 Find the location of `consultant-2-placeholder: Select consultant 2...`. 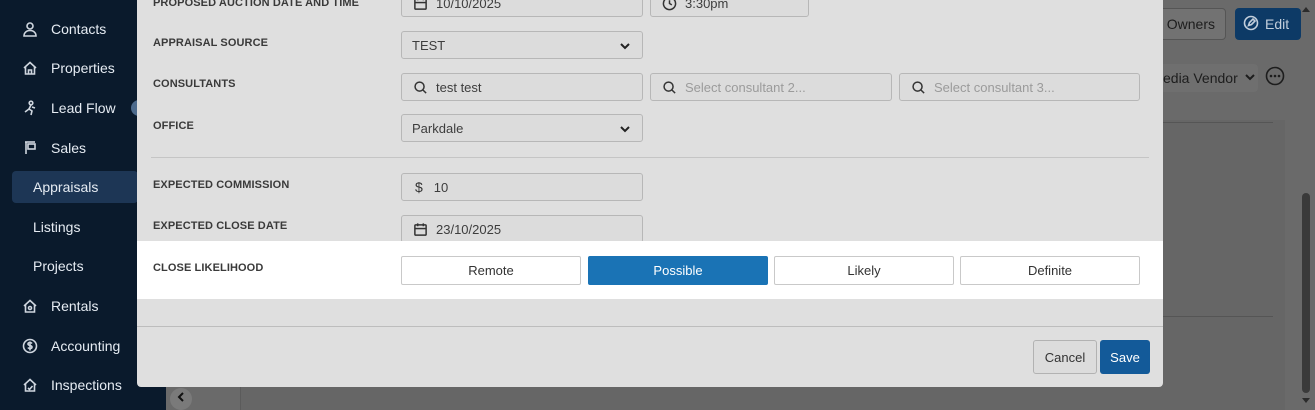

consultant-2-placeholder: Select consultant 2... is located at coordinates (745, 87).